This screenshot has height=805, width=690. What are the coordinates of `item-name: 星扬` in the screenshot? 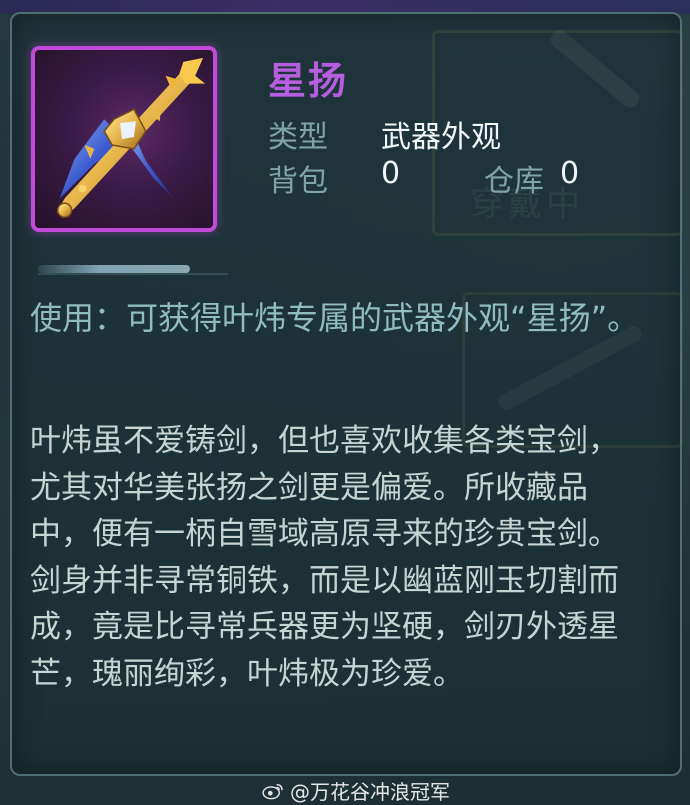 It's located at (308, 81).